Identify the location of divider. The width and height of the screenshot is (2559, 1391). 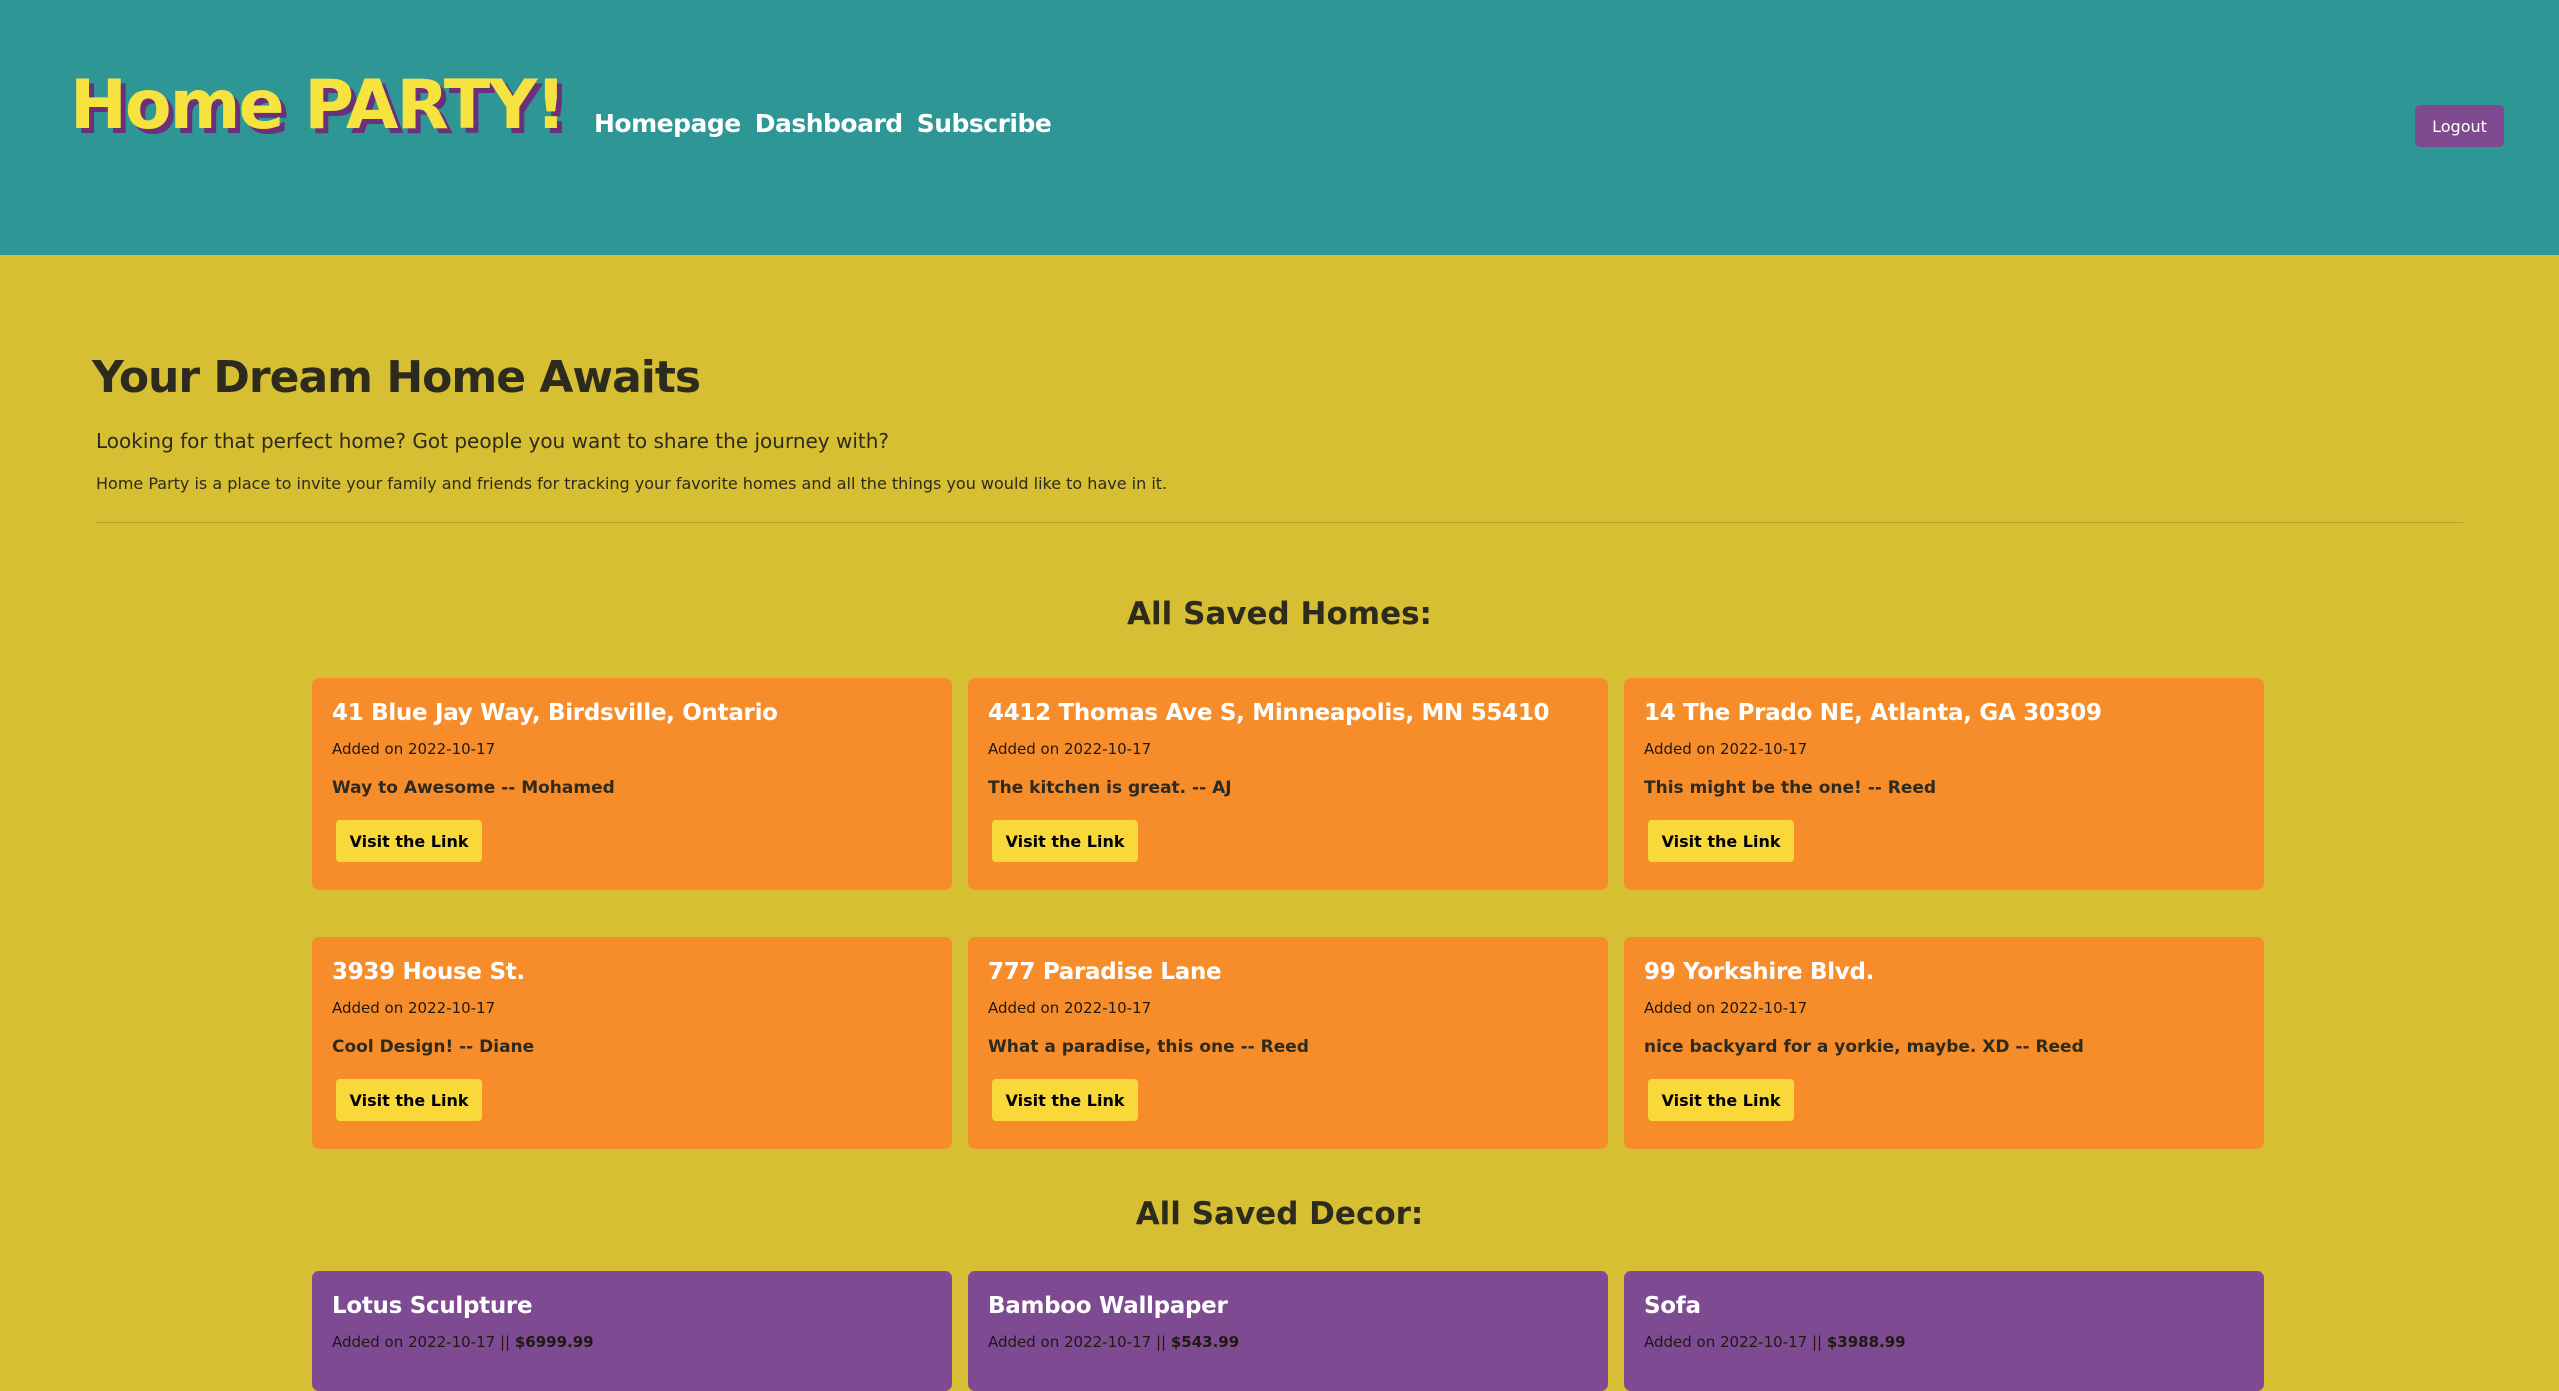
(1279, 522).